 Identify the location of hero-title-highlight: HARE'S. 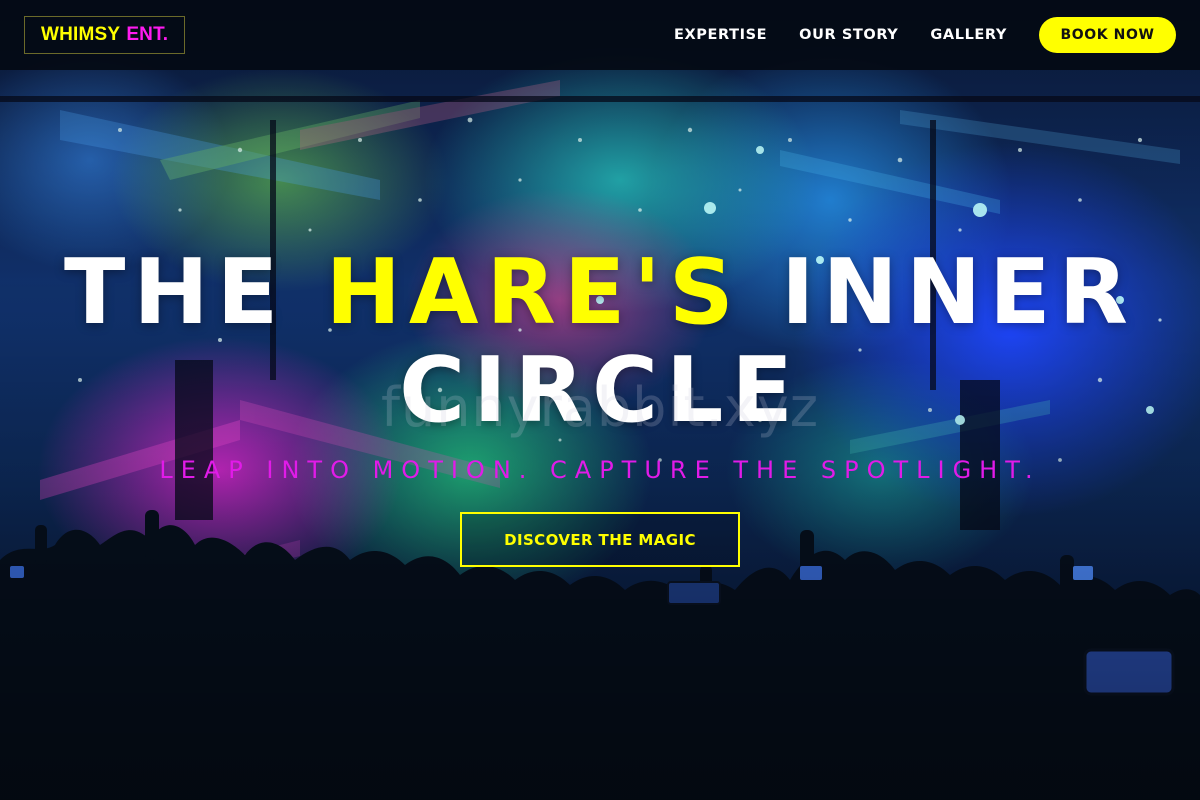
(533, 292).